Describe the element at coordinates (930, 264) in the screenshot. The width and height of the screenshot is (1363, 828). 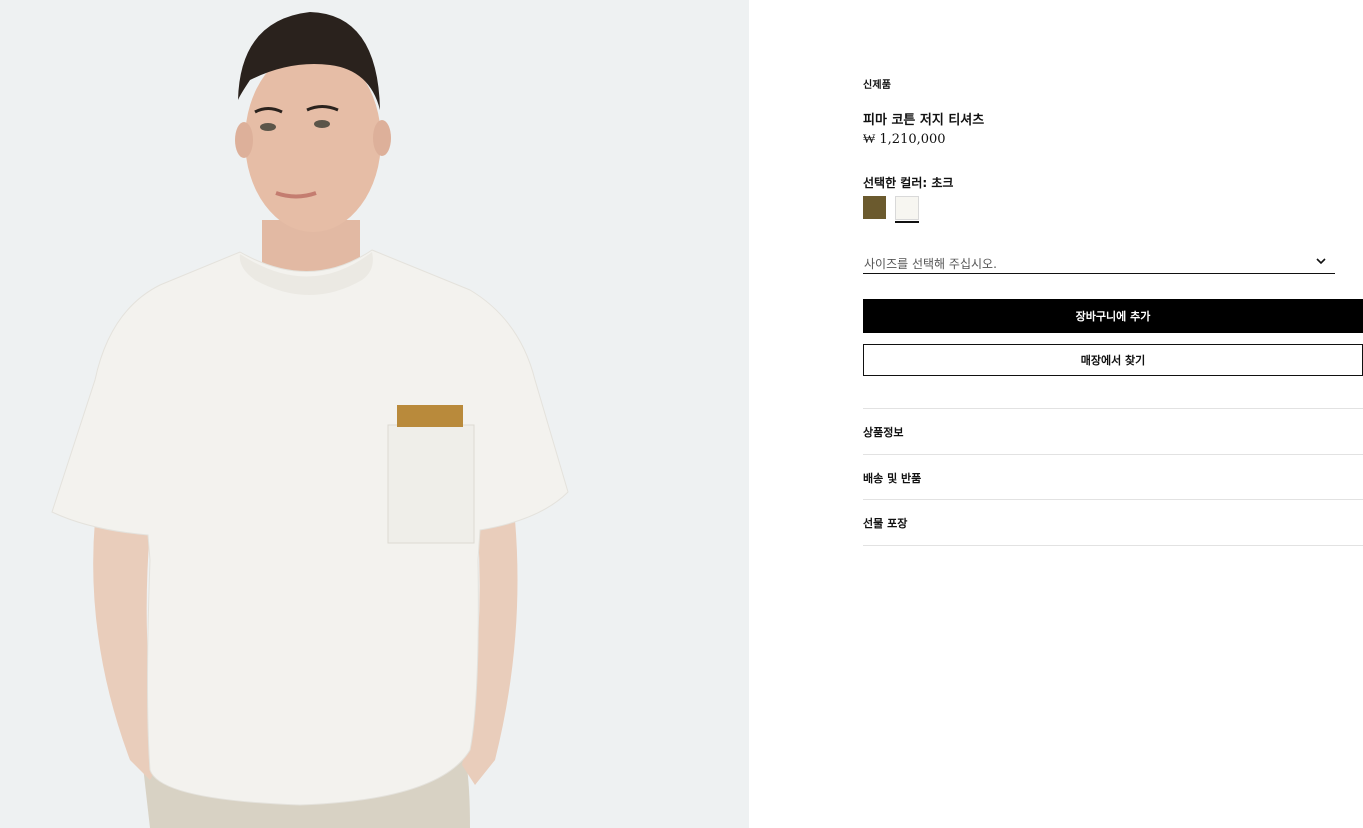
I see `size-placeholder: 사이즈를 선택해 주십시오.` at that location.